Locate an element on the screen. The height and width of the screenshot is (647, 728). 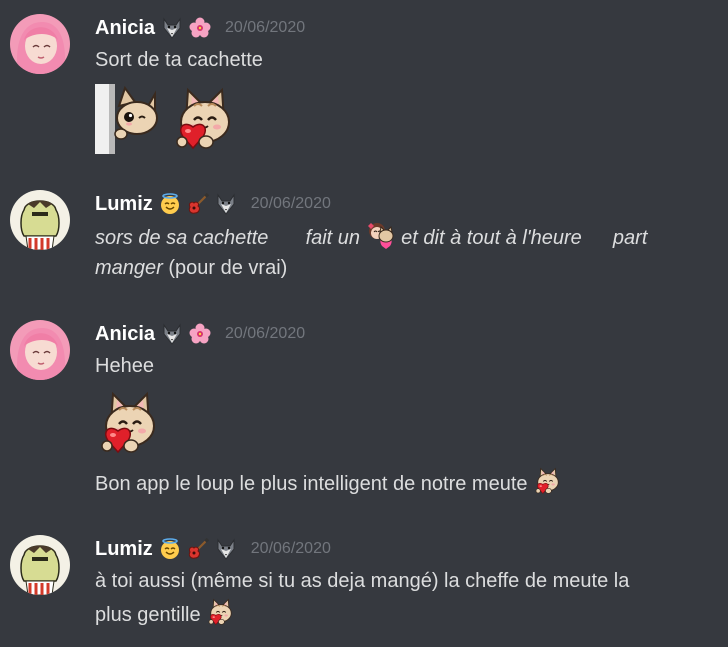
italic-text: sors de sa cachette is located at coordinates (182, 238).